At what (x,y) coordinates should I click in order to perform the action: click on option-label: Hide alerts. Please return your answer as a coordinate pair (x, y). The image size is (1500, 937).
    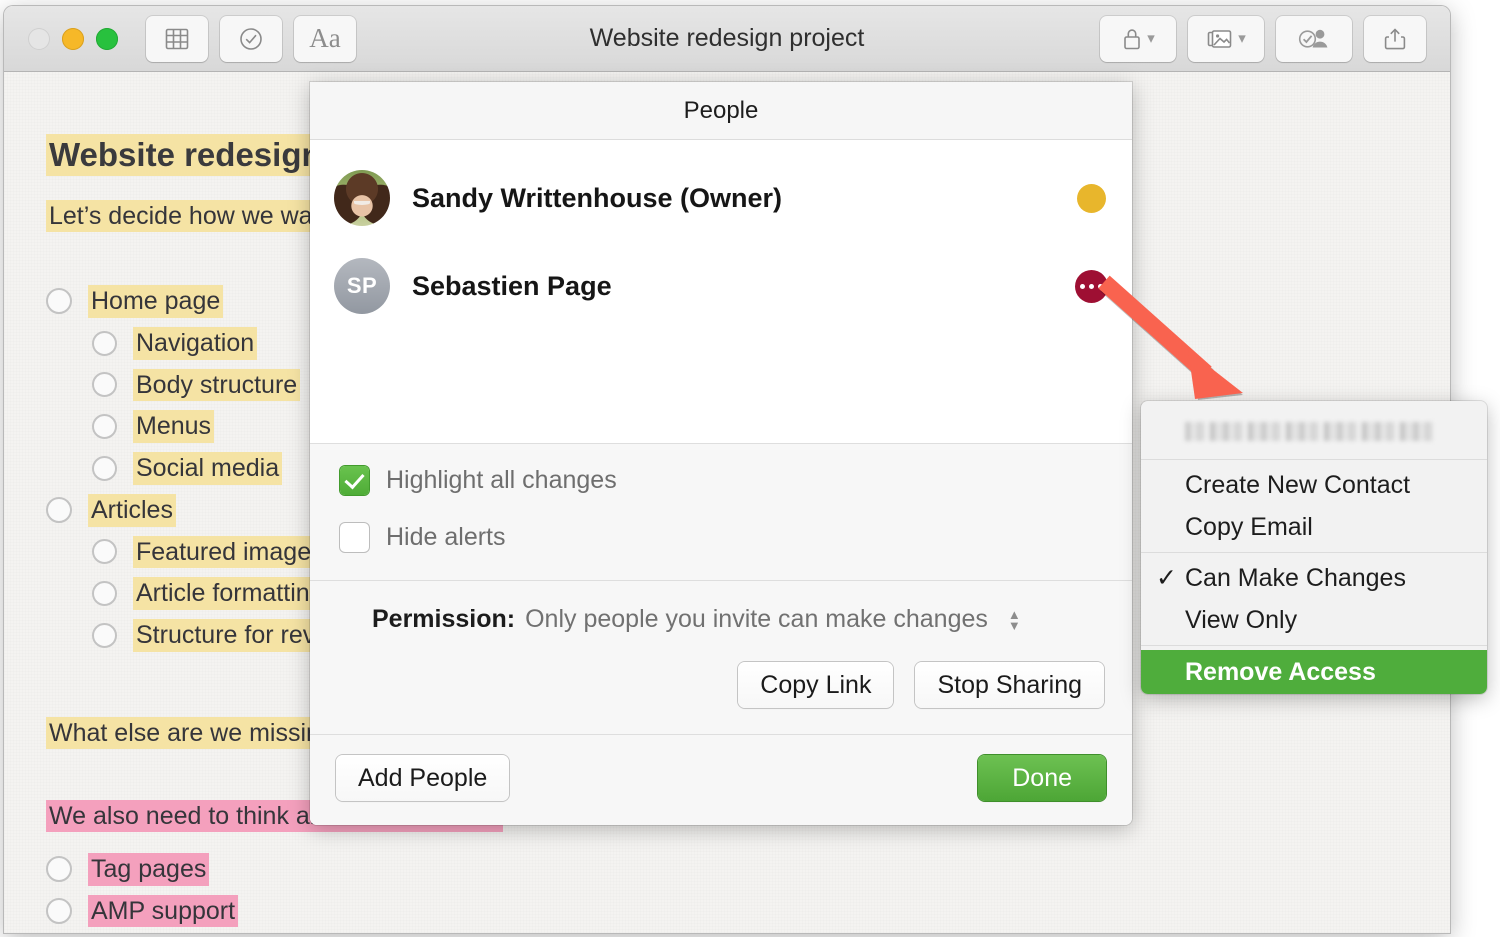
    Looking at the image, I should click on (446, 537).